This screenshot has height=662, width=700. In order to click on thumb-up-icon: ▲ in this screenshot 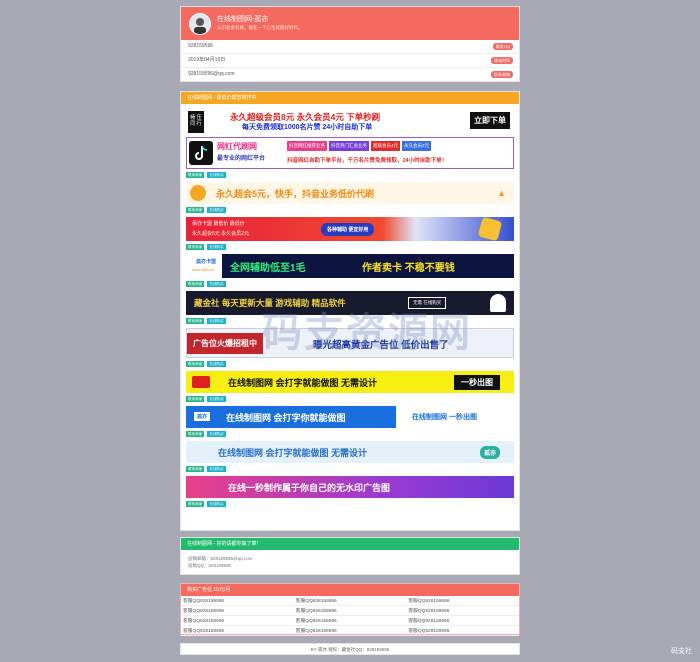, I will do `click(501, 193)`.